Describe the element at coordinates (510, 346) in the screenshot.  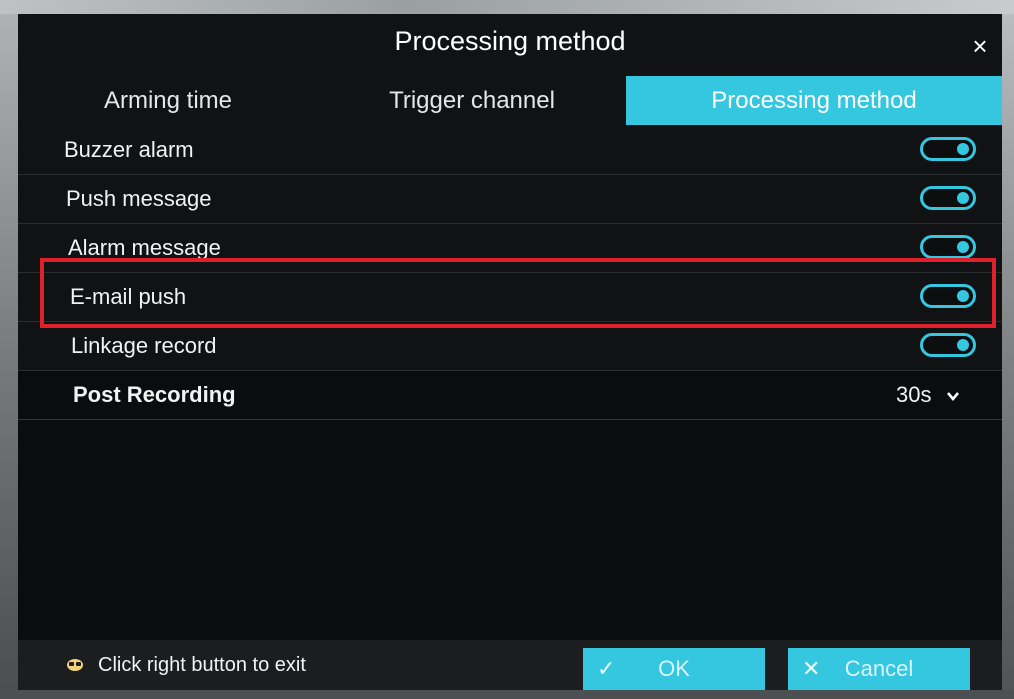
I see `setting-row-linkage-record: Linkage record` at that location.